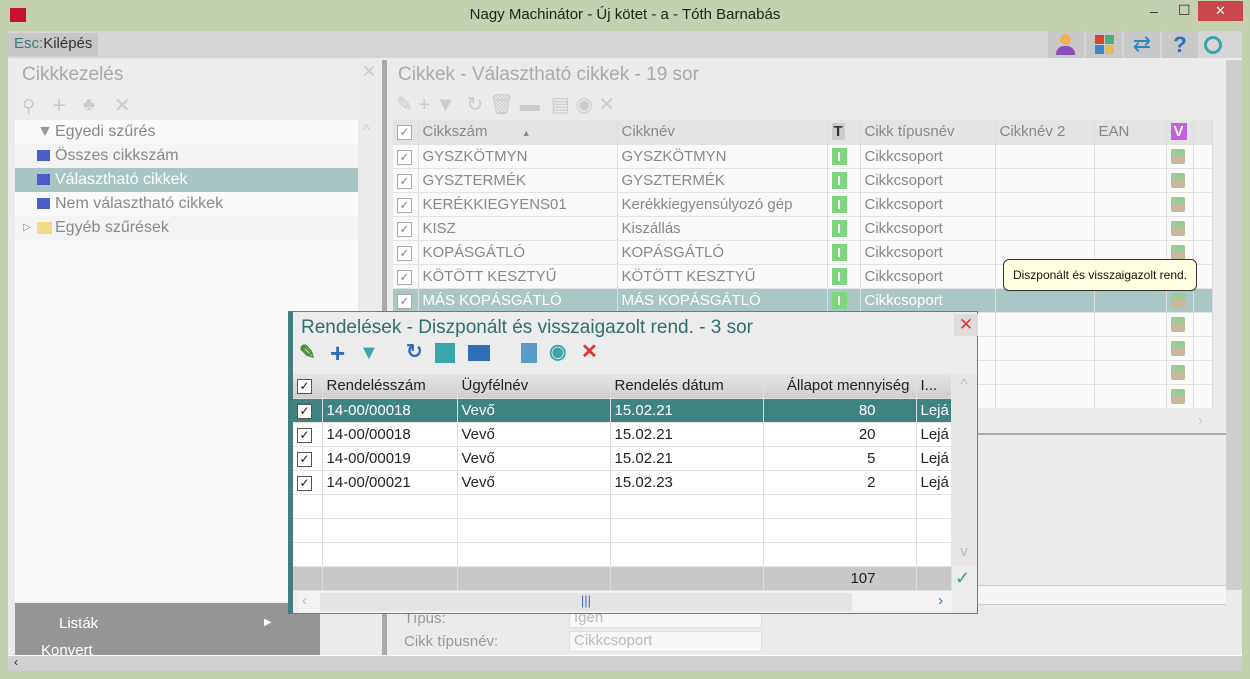 Image resolution: width=1250 pixels, height=679 pixels. What do you see at coordinates (622, 458) in the screenshot?
I see `table-row: ✓ 14-00/00019 Vevő 15.02.21 5 Lejá` at bounding box center [622, 458].